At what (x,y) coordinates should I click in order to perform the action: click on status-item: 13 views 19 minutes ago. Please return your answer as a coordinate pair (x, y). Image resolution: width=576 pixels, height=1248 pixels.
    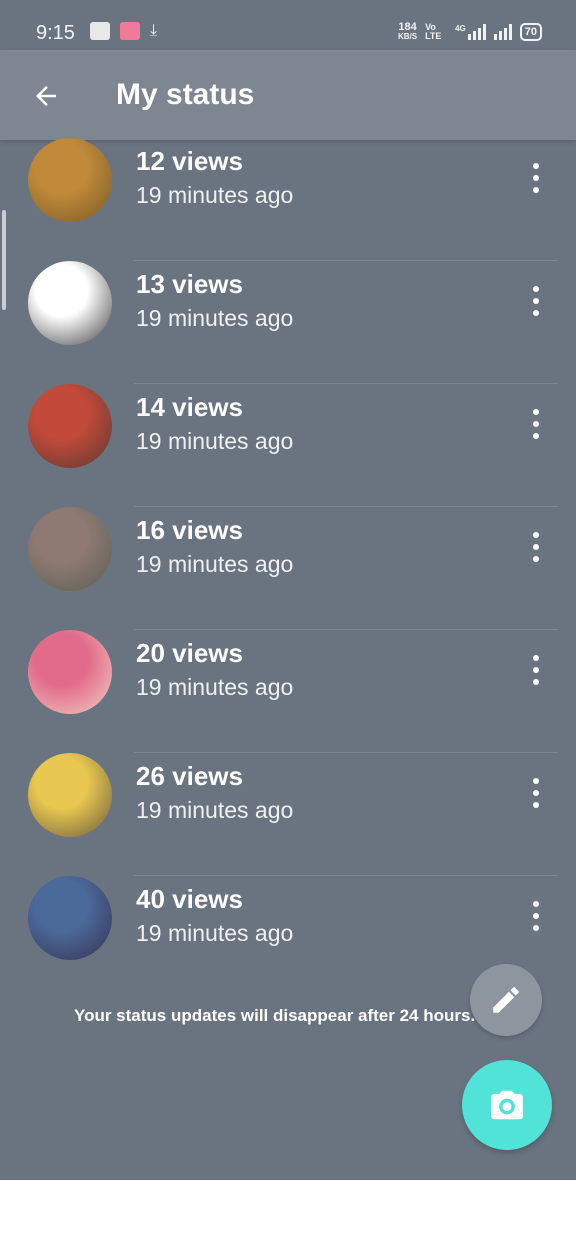
    Looking at the image, I should click on (288, 322).